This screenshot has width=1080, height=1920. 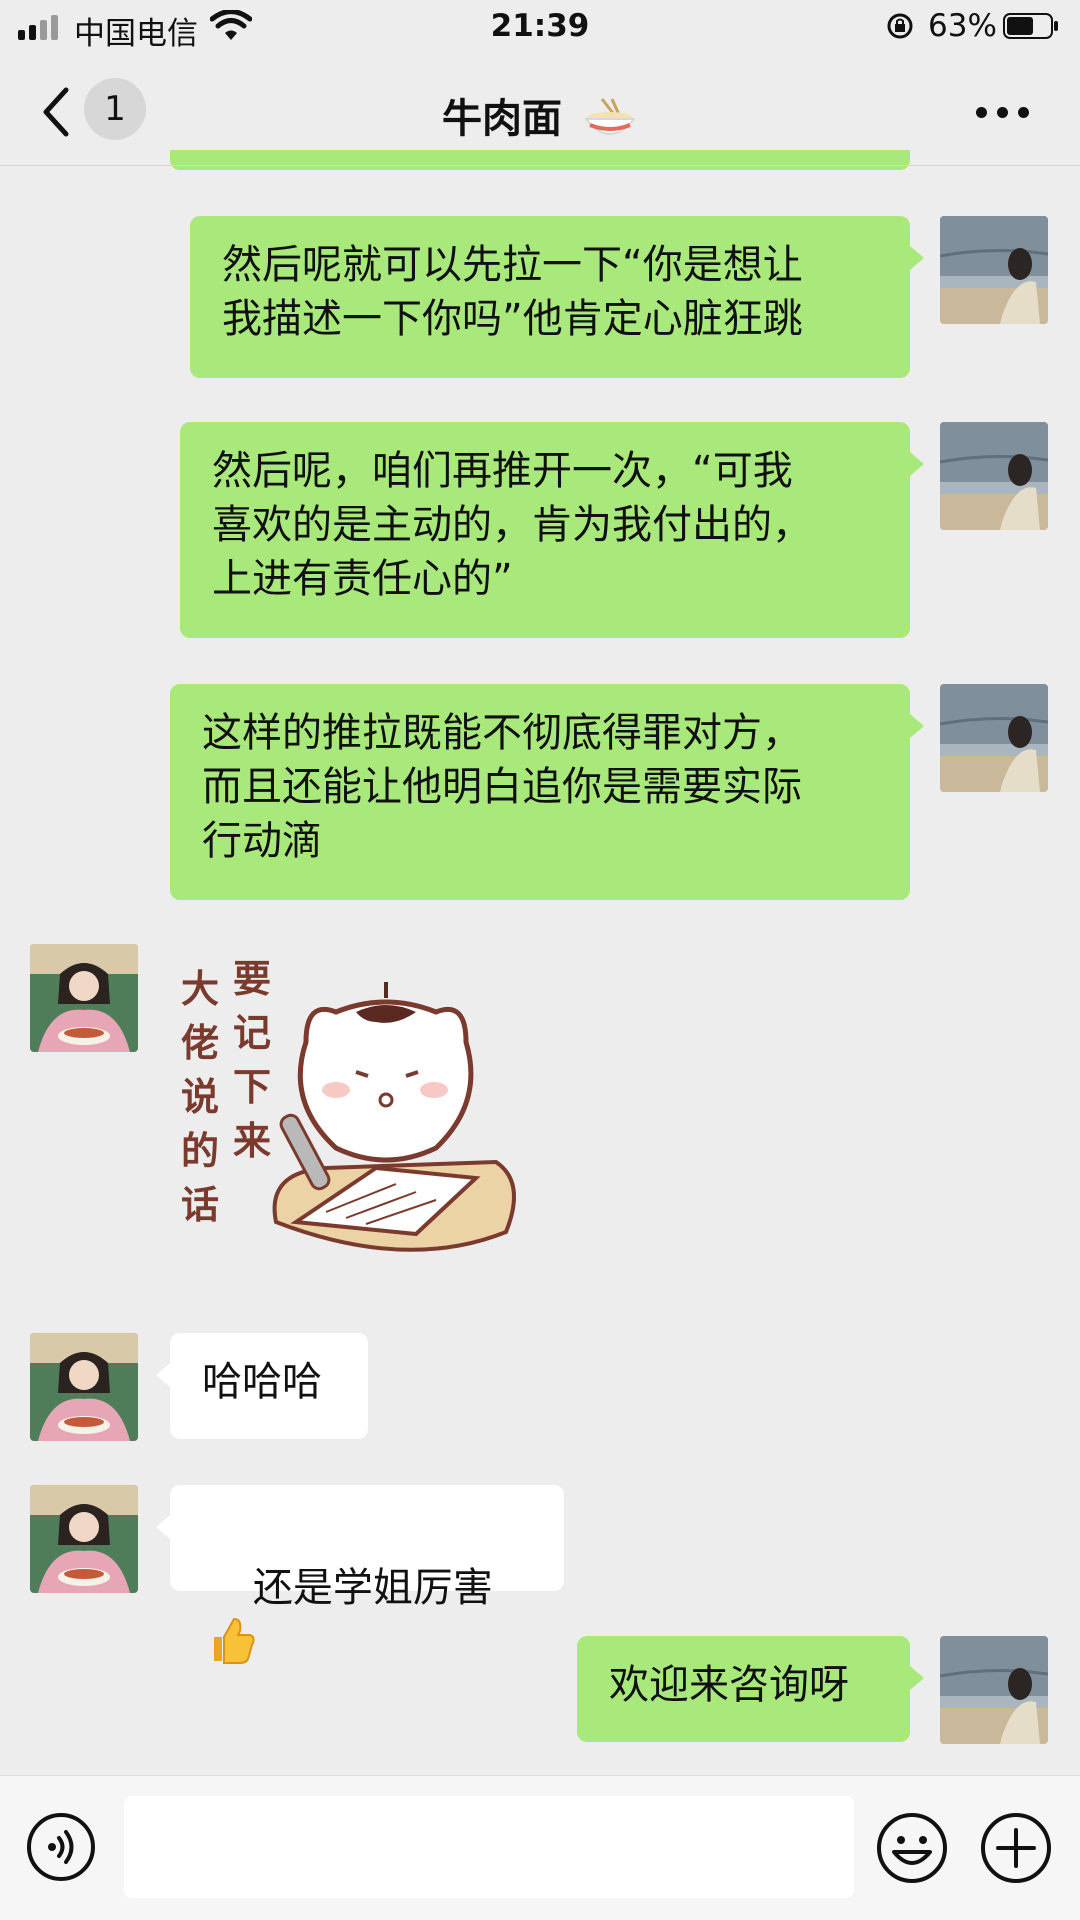 I want to click on message-text: 还是学姐厉害, so click(x=372, y=1588).